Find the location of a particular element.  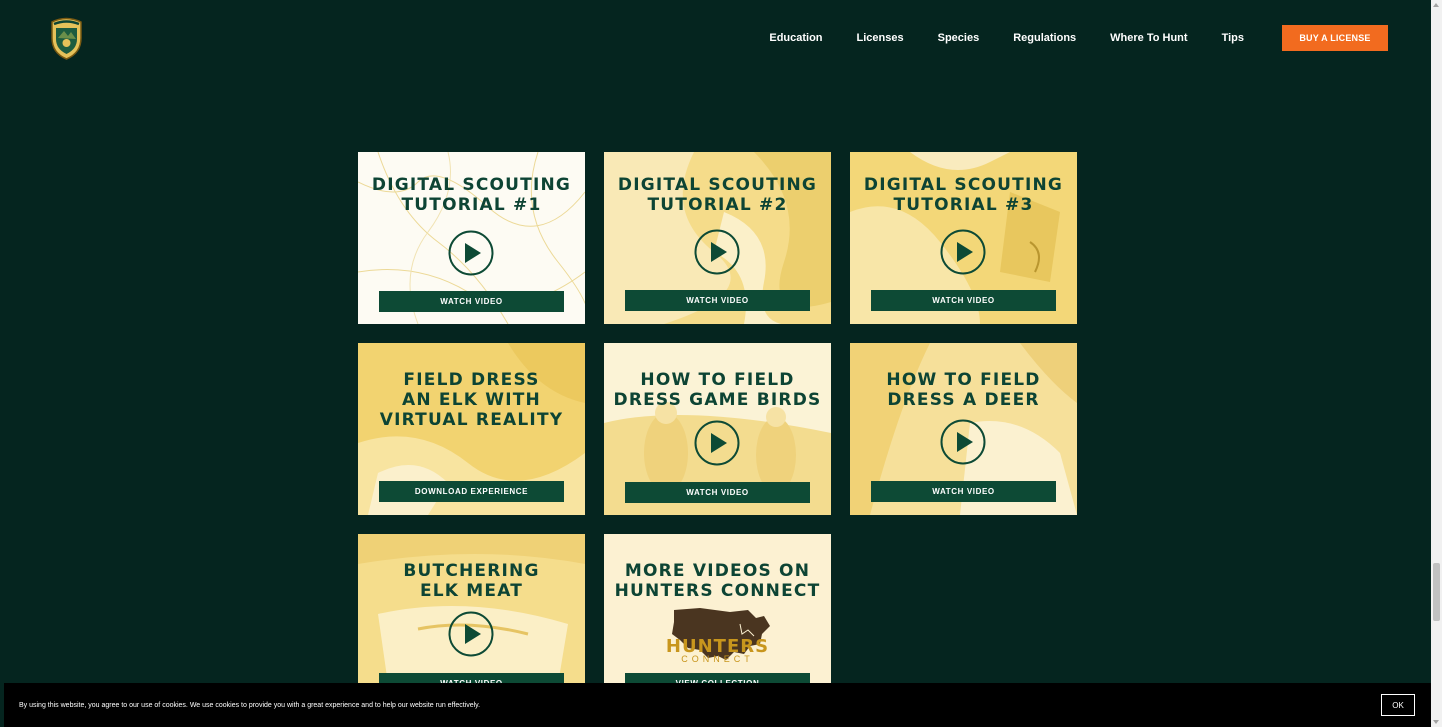

tile-title-line: FIELD DRESS is located at coordinates (471, 380).